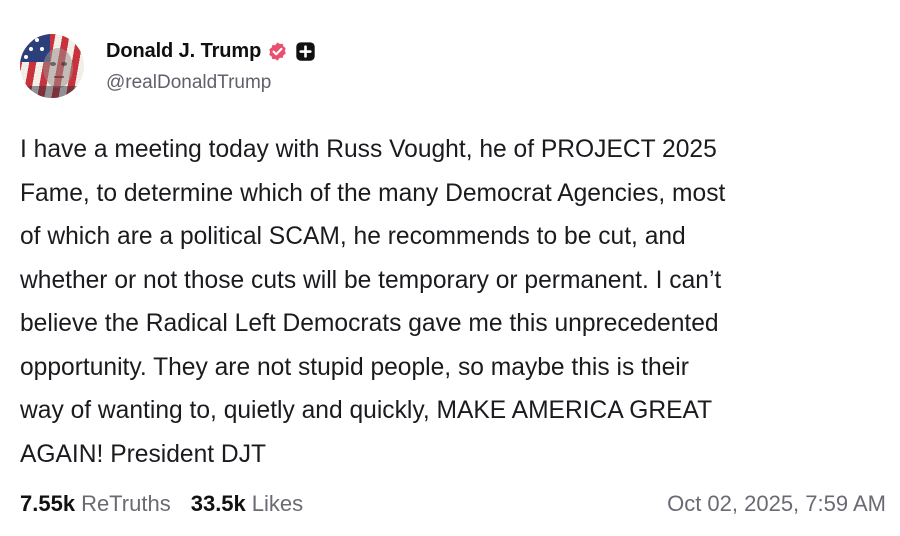  I want to click on name-row: Donald J. Trump, so click(211, 51).